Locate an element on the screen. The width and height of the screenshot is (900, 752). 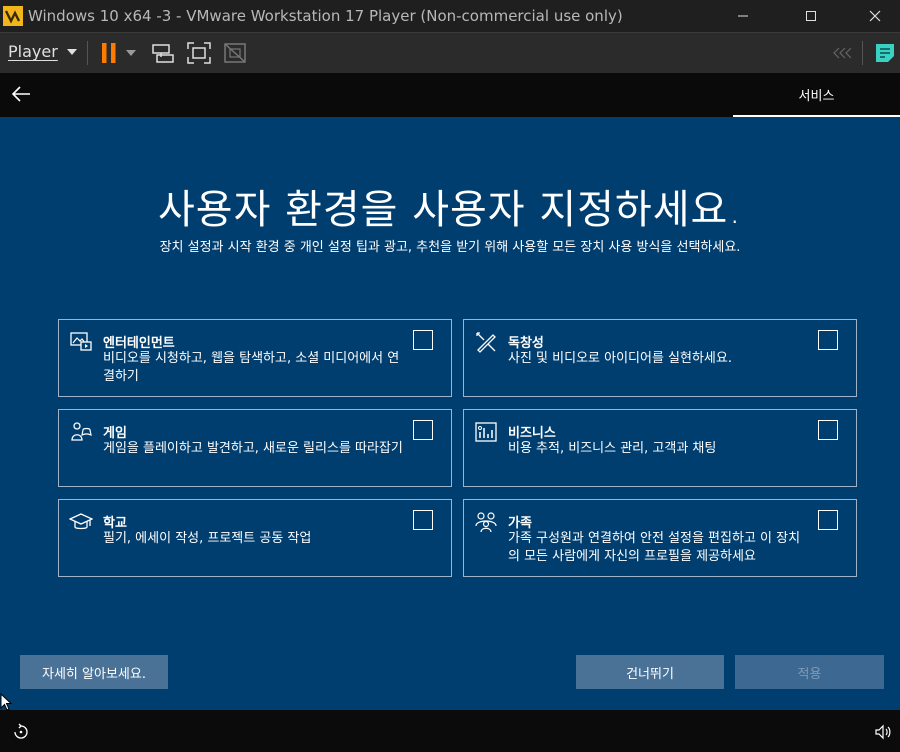
gaming-icon is located at coordinates (81, 431).